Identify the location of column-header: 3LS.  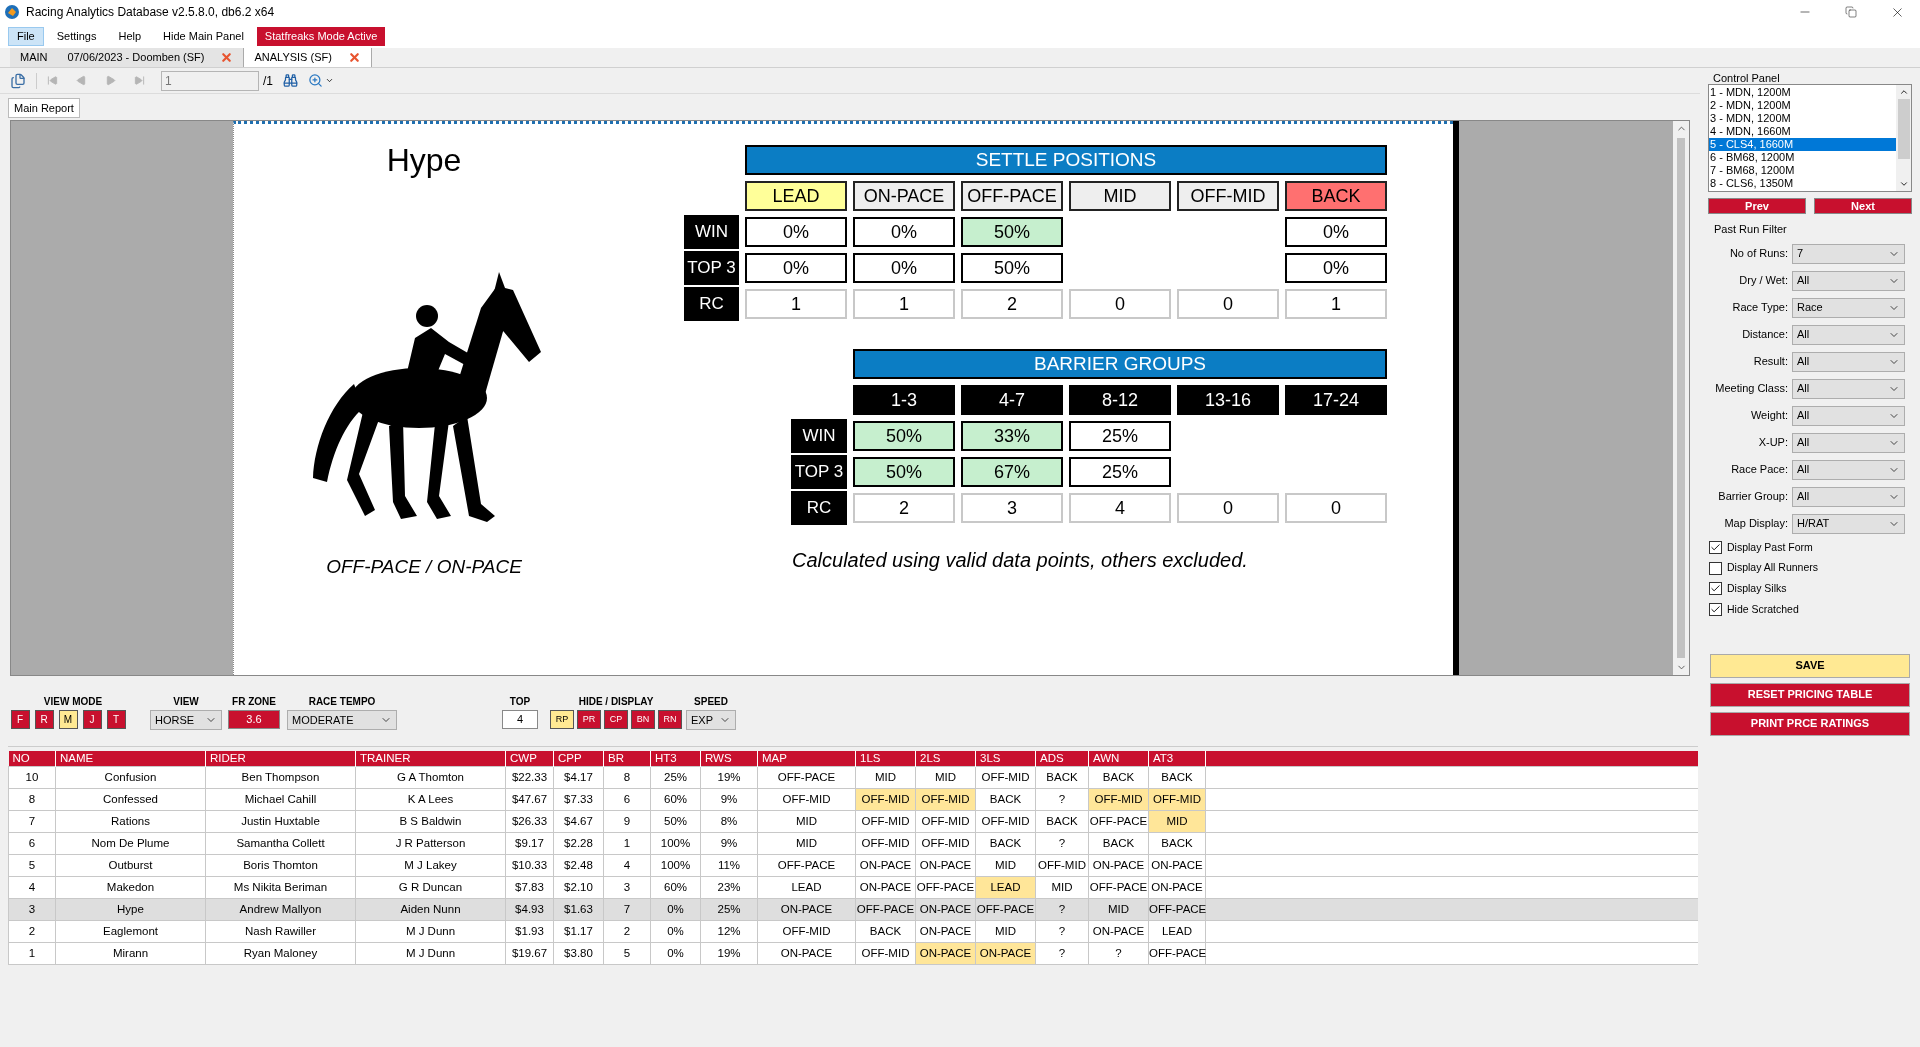
(1005, 759).